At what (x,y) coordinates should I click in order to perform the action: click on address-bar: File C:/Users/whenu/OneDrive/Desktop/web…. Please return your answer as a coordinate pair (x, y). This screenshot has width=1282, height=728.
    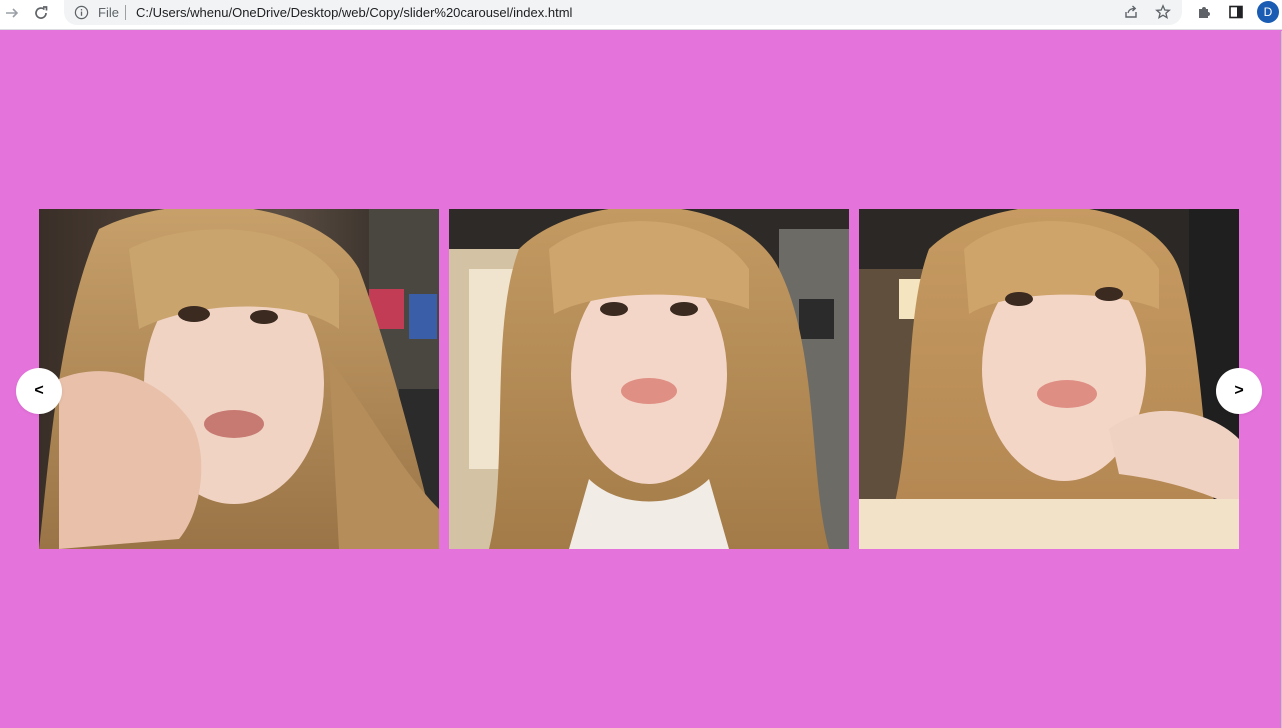
    Looking at the image, I should click on (623, 12).